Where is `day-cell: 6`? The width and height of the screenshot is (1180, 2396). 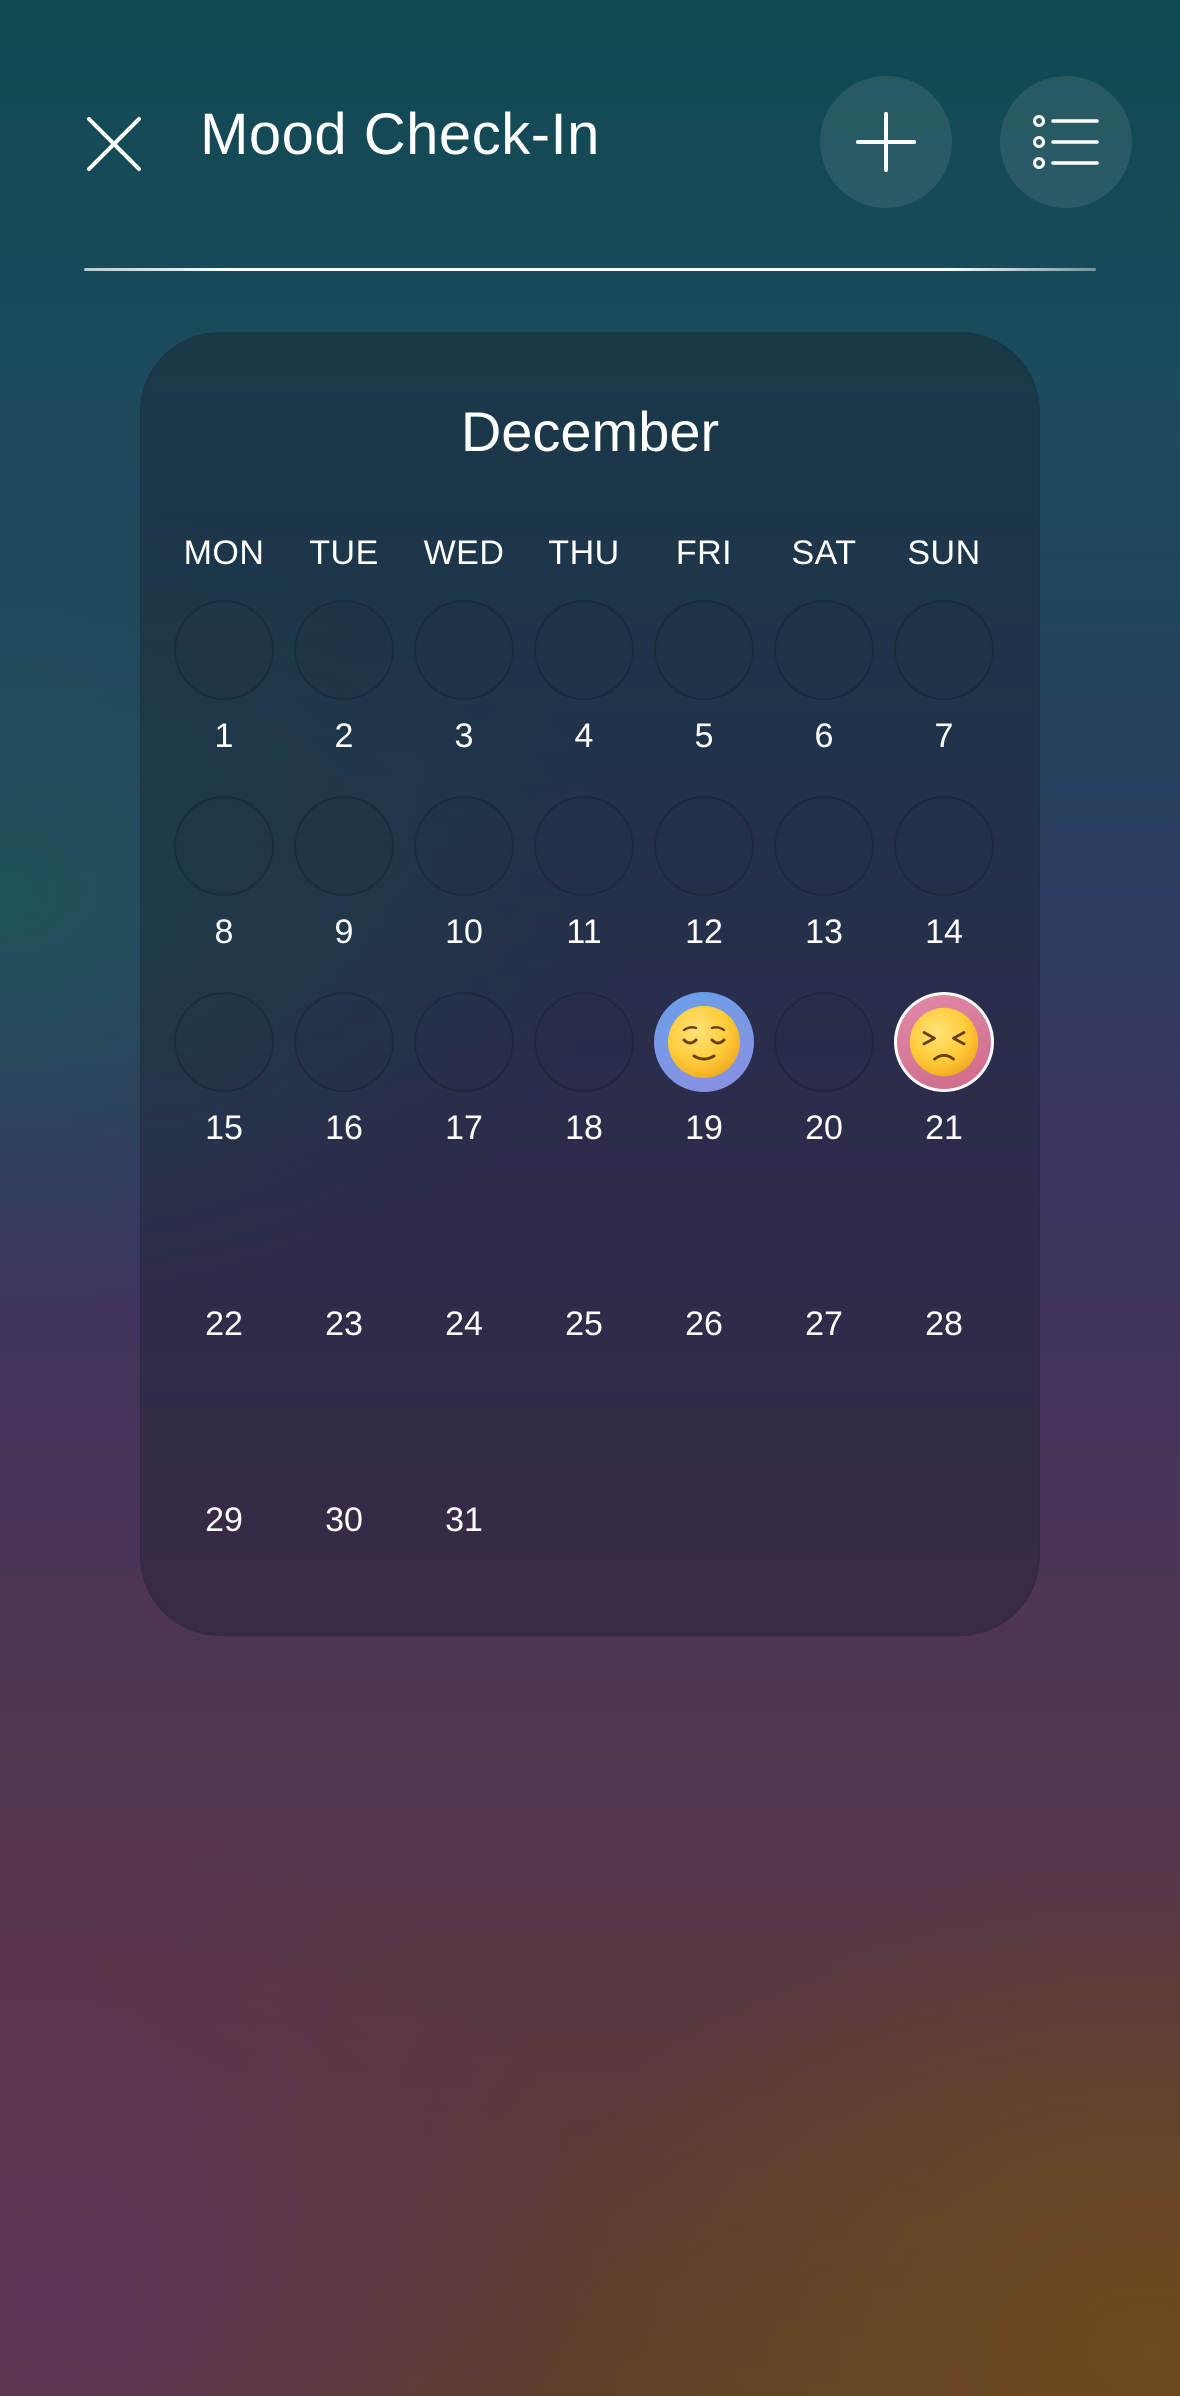
day-cell: 6 is located at coordinates (824, 698).